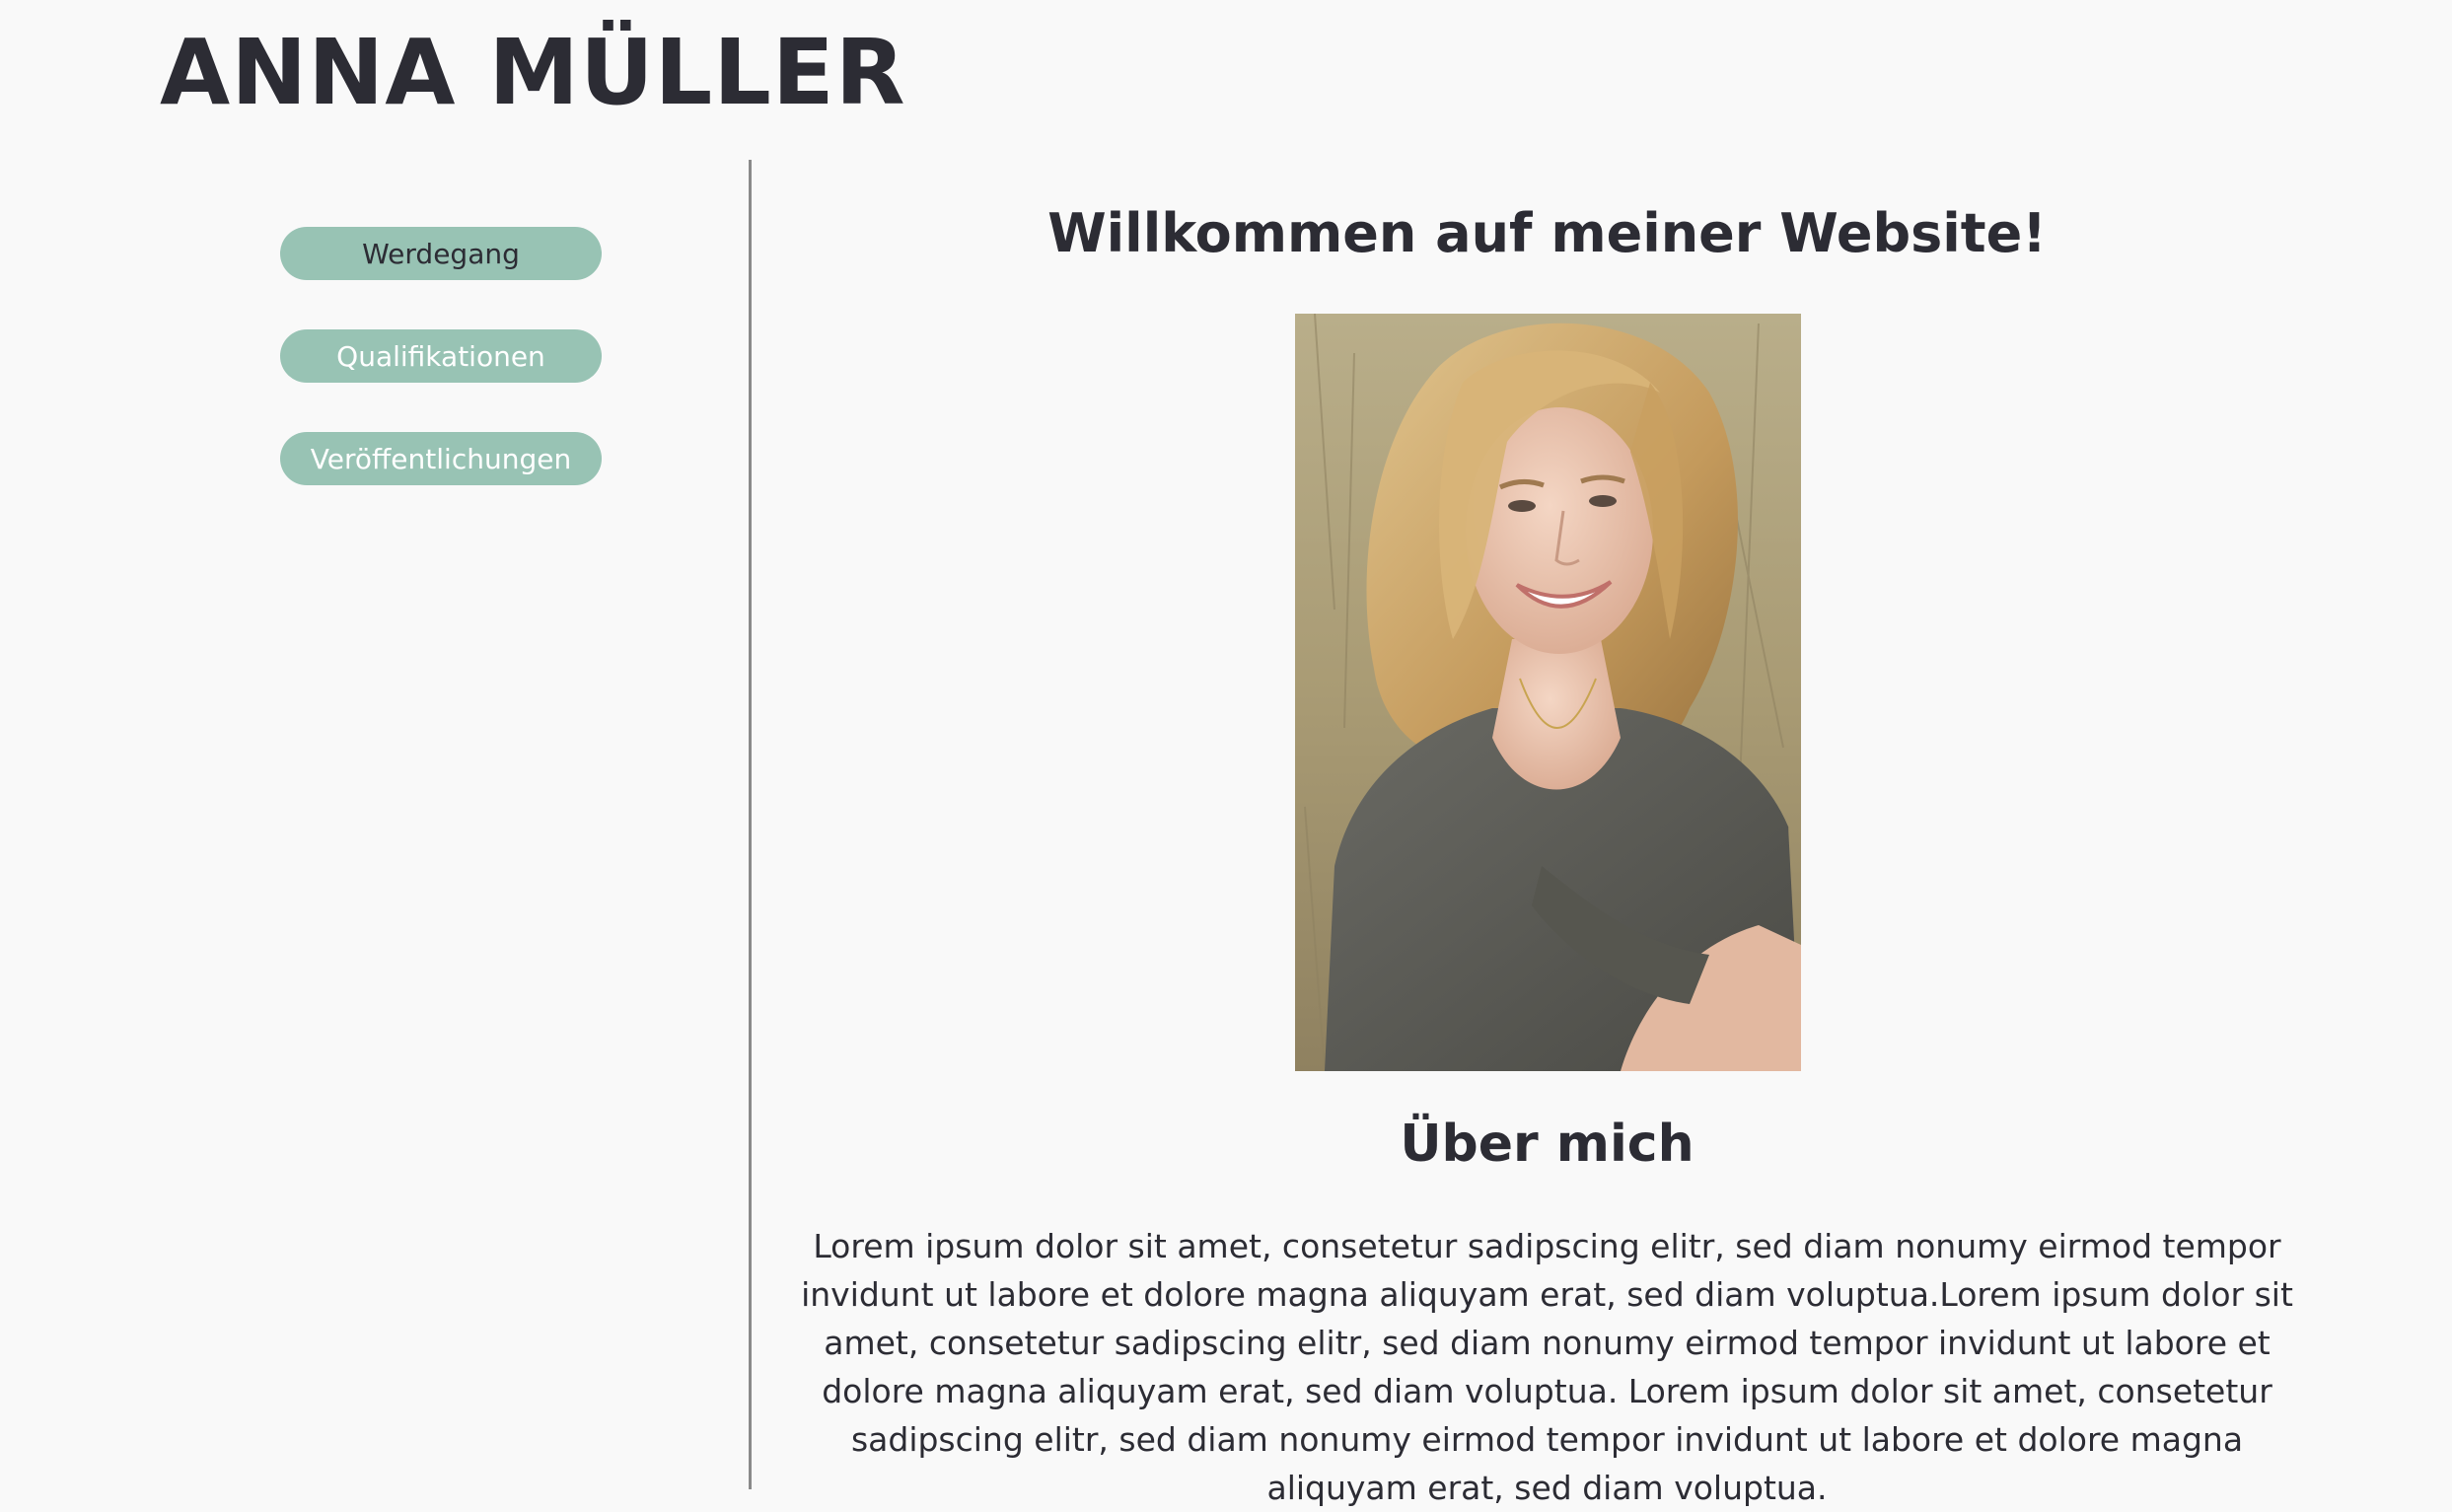 The width and height of the screenshot is (2452, 1512). What do you see at coordinates (750, 824) in the screenshot?
I see `vertical-divider` at bounding box center [750, 824].